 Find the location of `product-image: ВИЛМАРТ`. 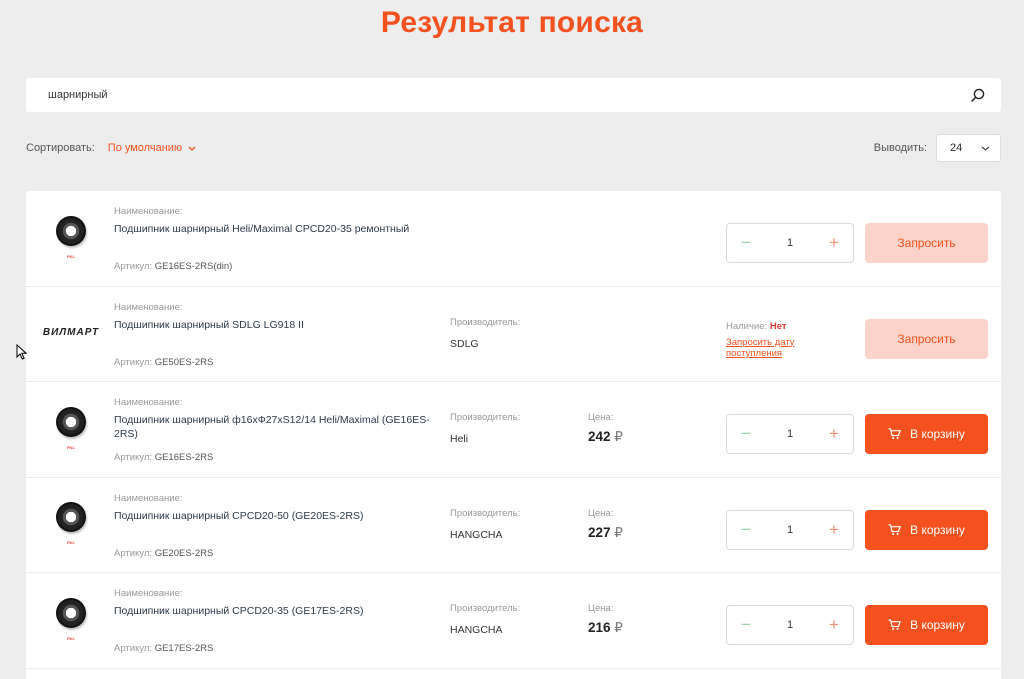

product-image: ВИЛМАРТ is located at coordinates (71, 333).